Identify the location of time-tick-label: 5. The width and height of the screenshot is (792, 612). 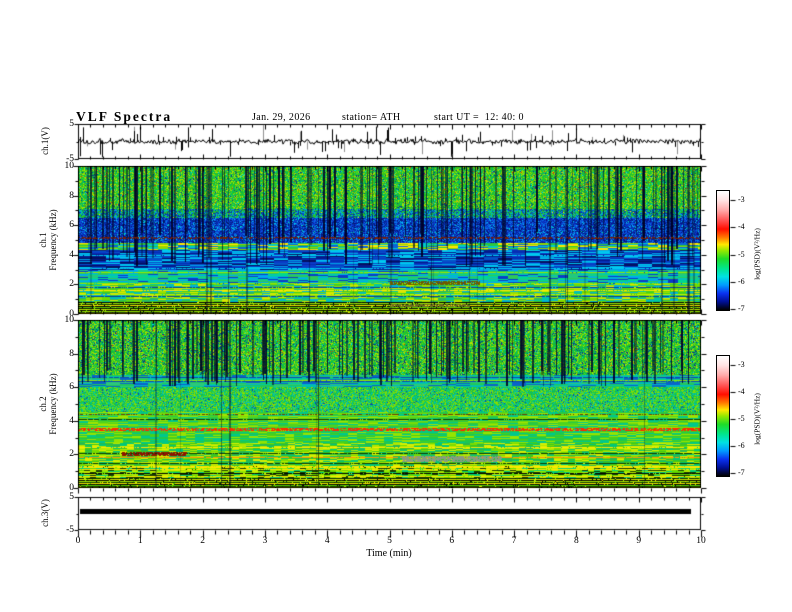
(389, 541).